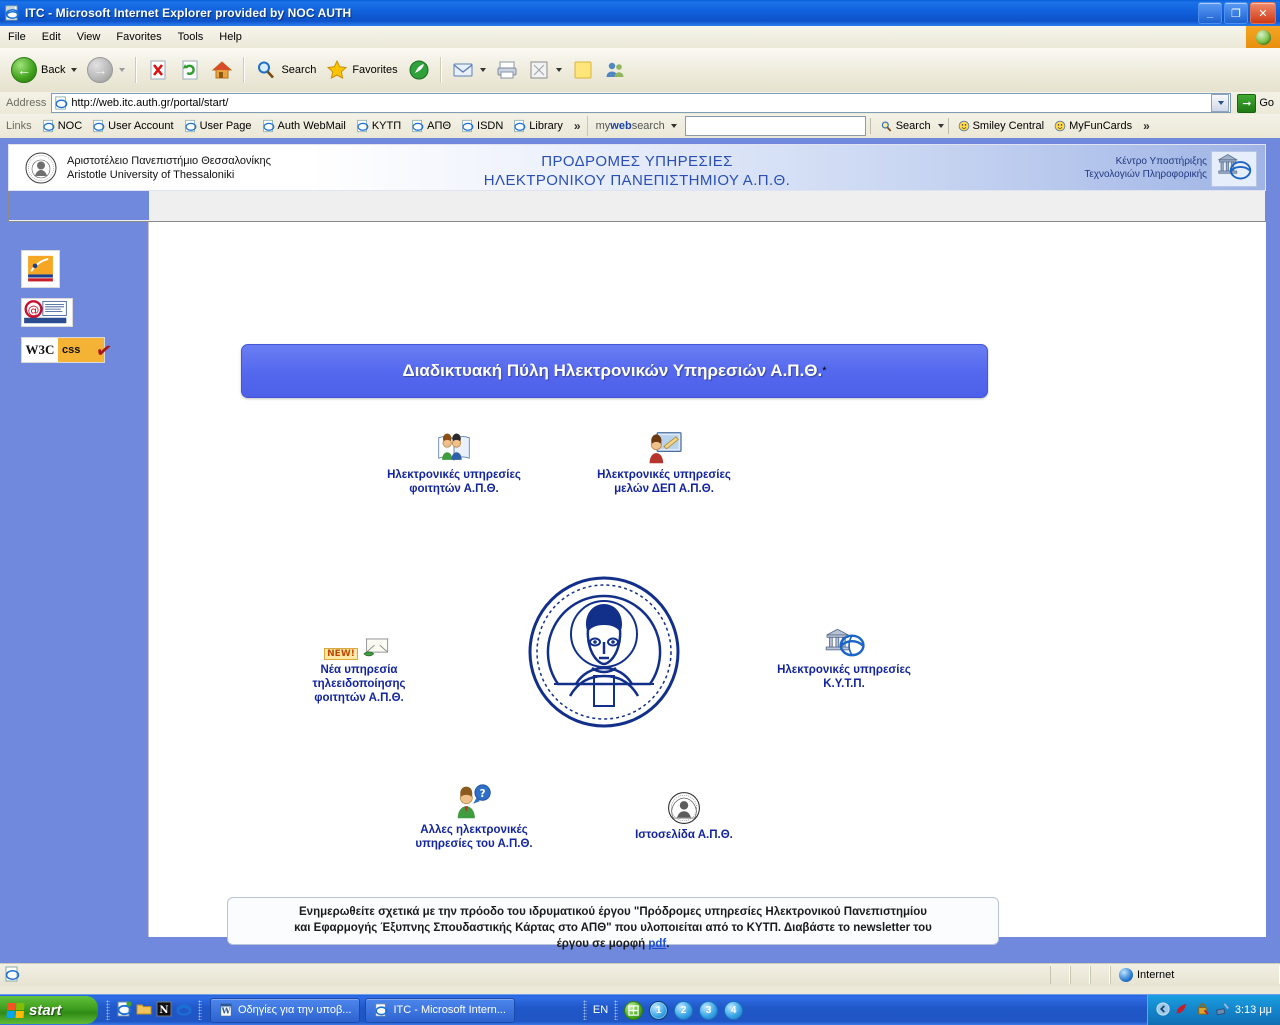  Describe the element at coordinates (361, 70) in the screenshot. I see `favorites-button: Favorites` at that location.